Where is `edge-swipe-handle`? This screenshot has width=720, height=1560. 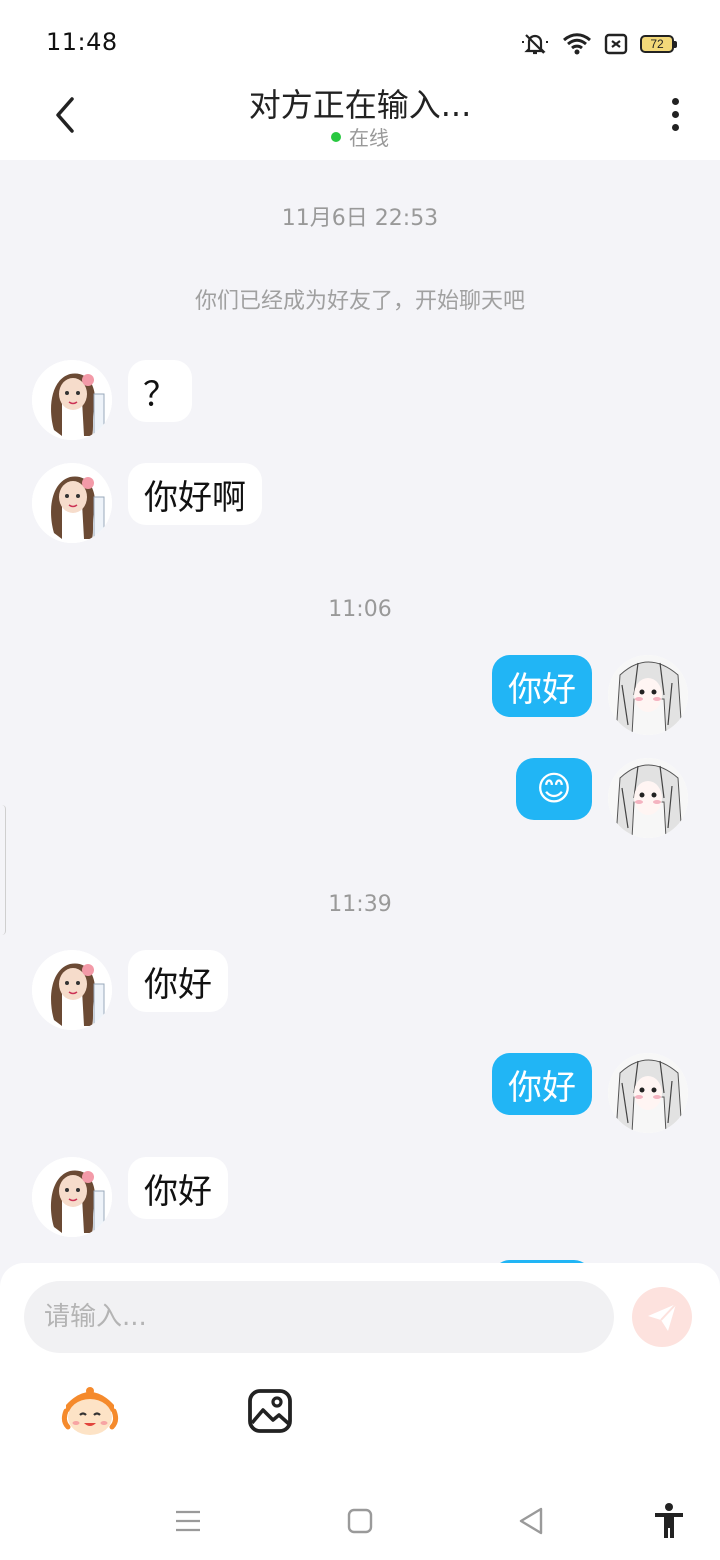 edge-swipe-handle is located at coordinates (3, 870).